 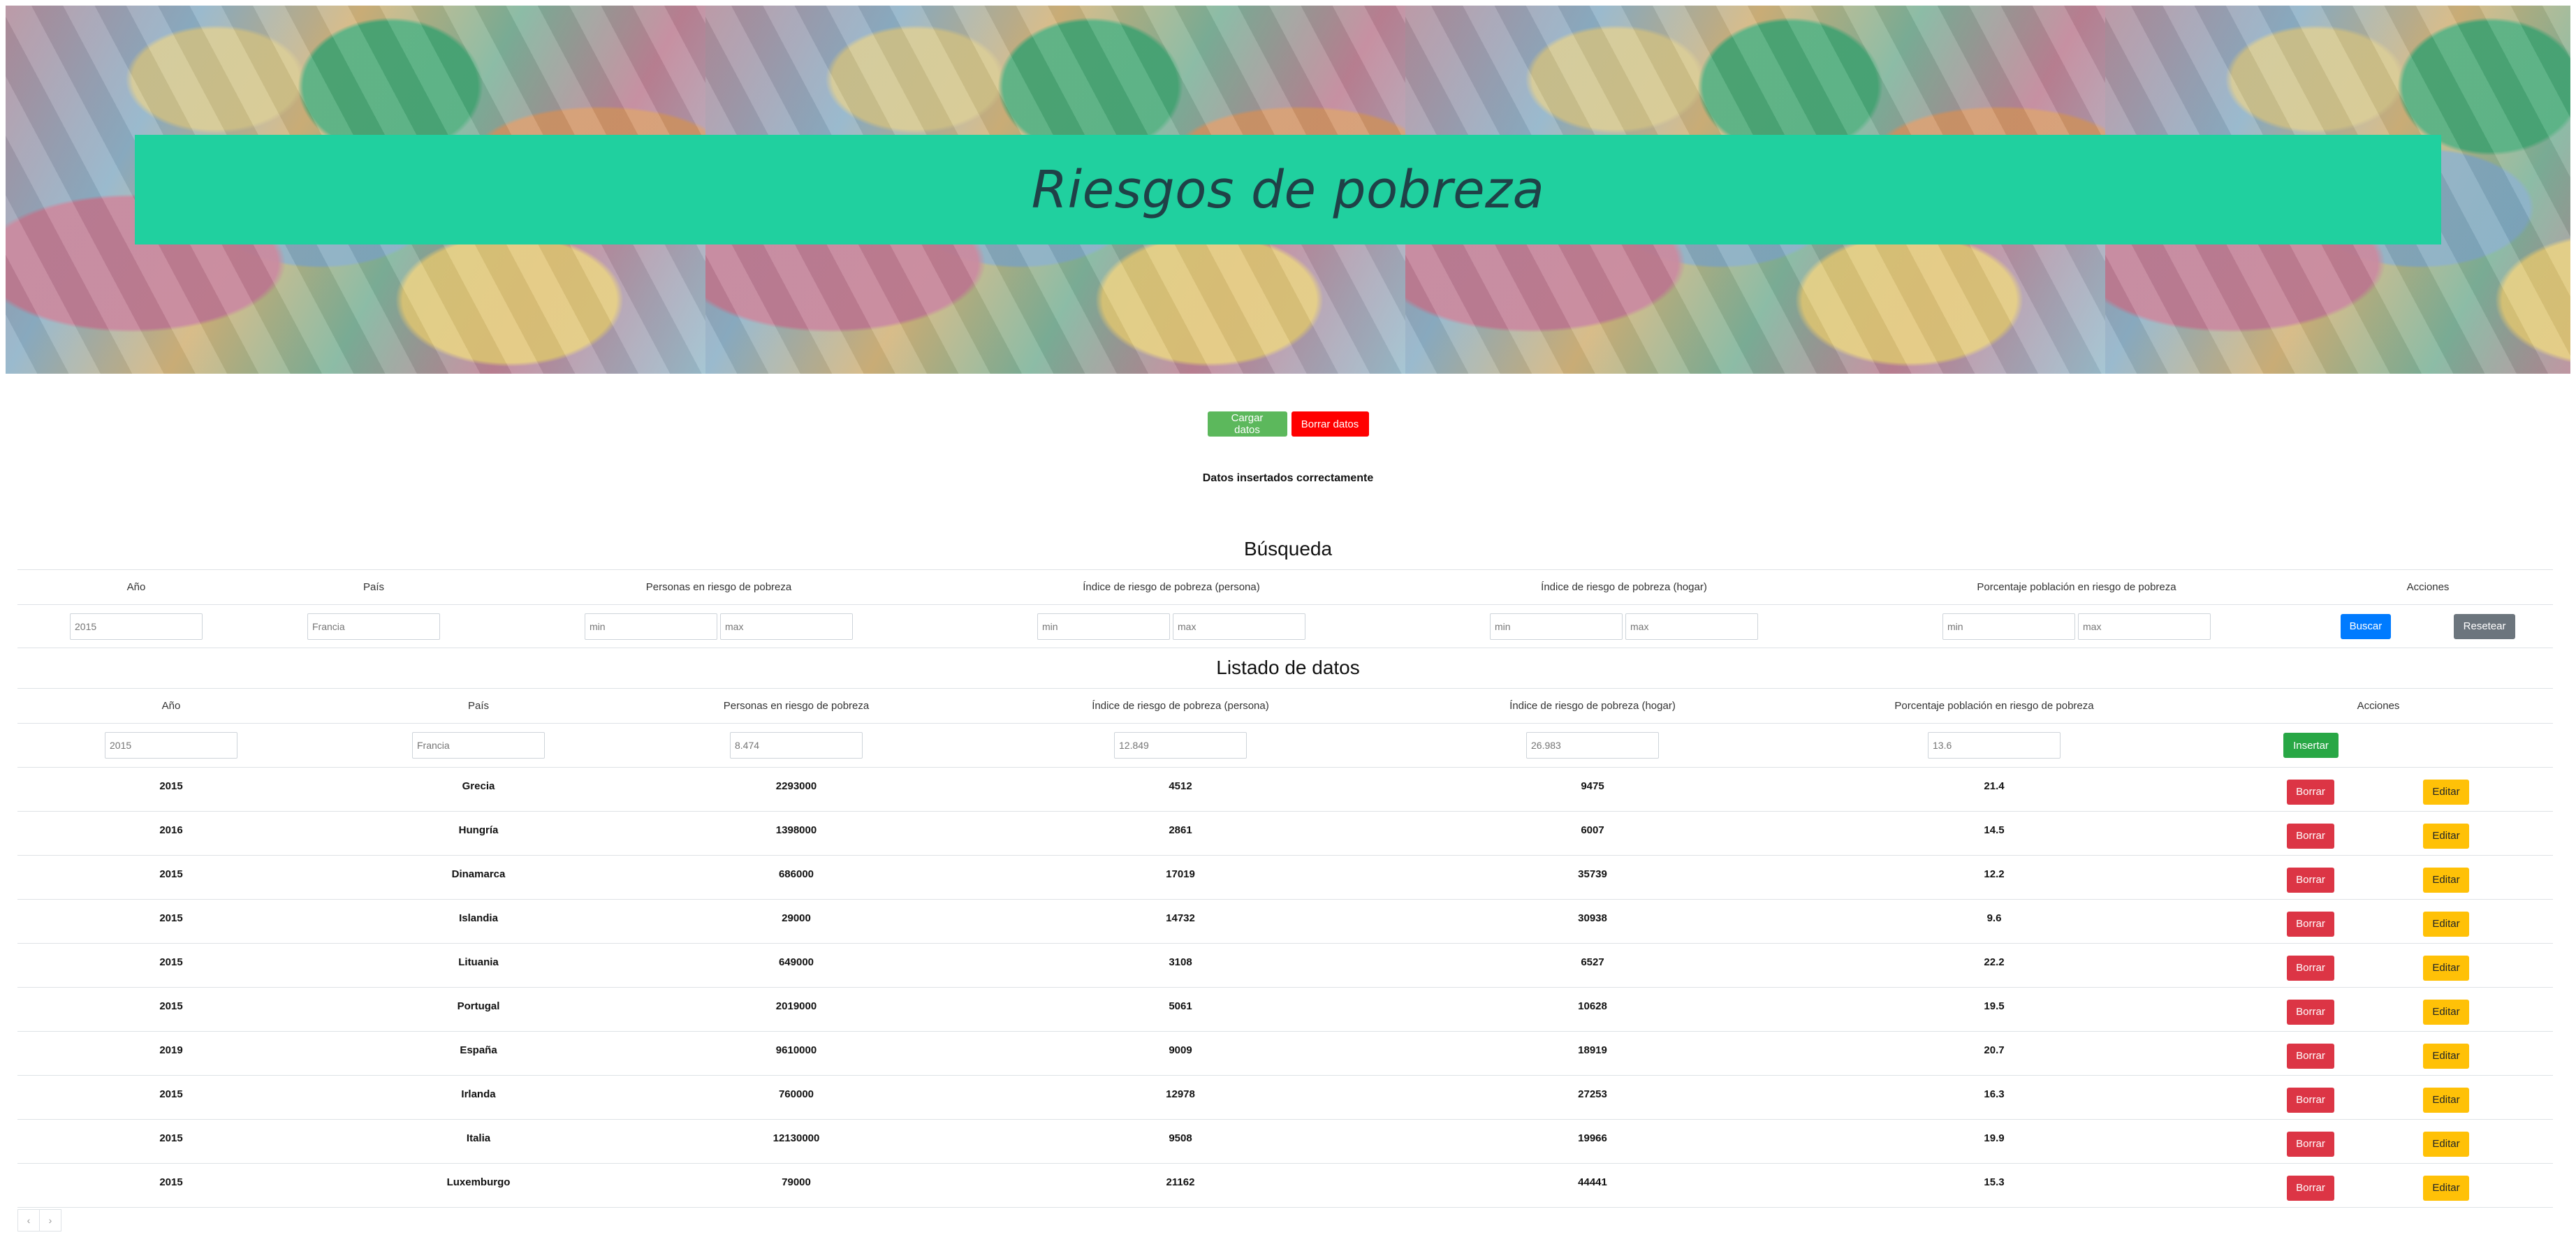 I want to click on search-year-input, so click(x=136, y=626).